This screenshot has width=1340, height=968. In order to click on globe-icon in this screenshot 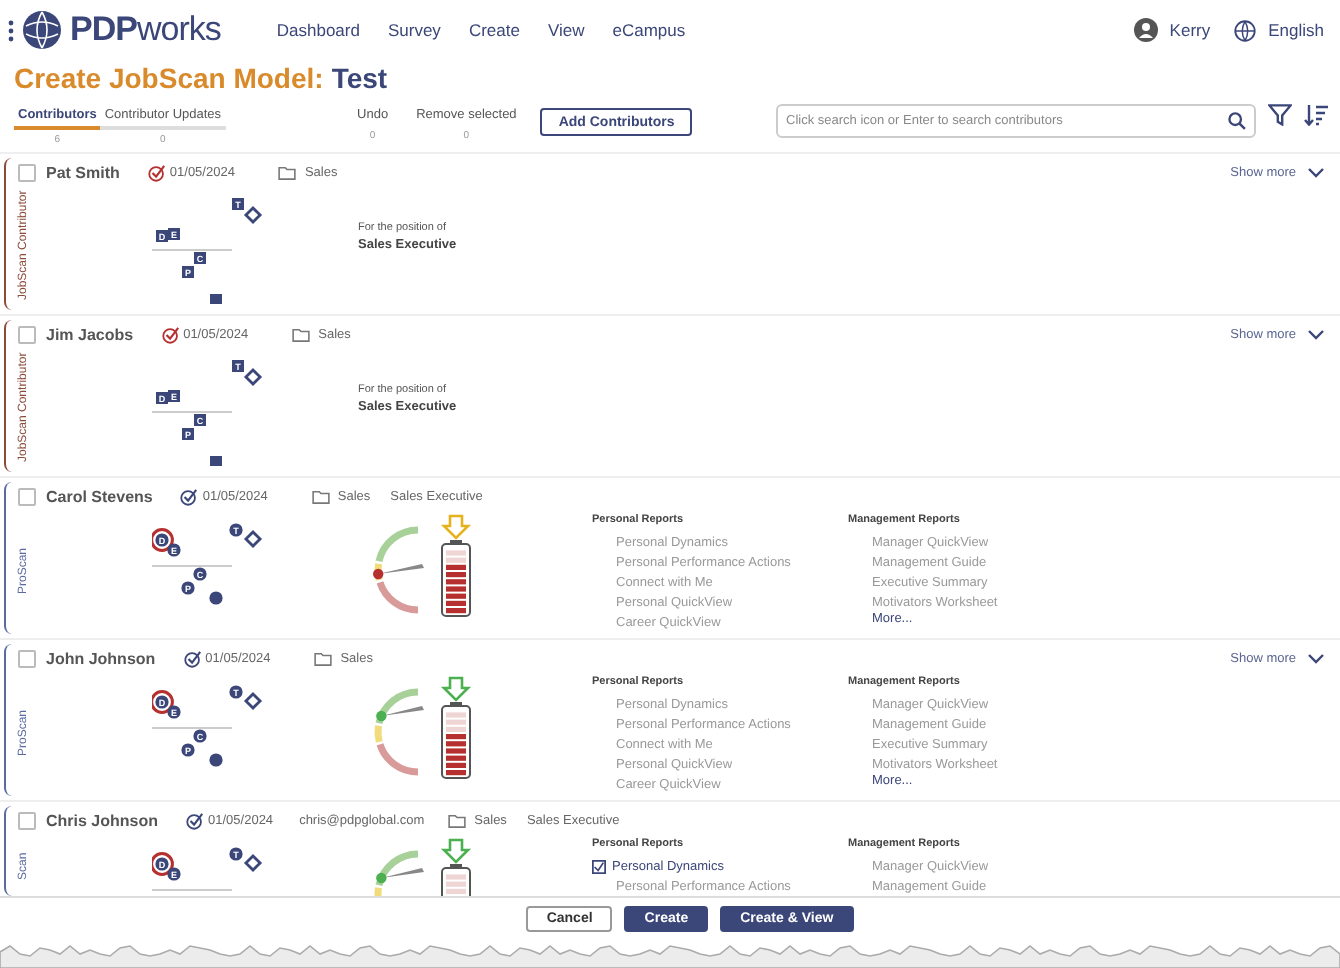, I will do `click(1245, 30)`.